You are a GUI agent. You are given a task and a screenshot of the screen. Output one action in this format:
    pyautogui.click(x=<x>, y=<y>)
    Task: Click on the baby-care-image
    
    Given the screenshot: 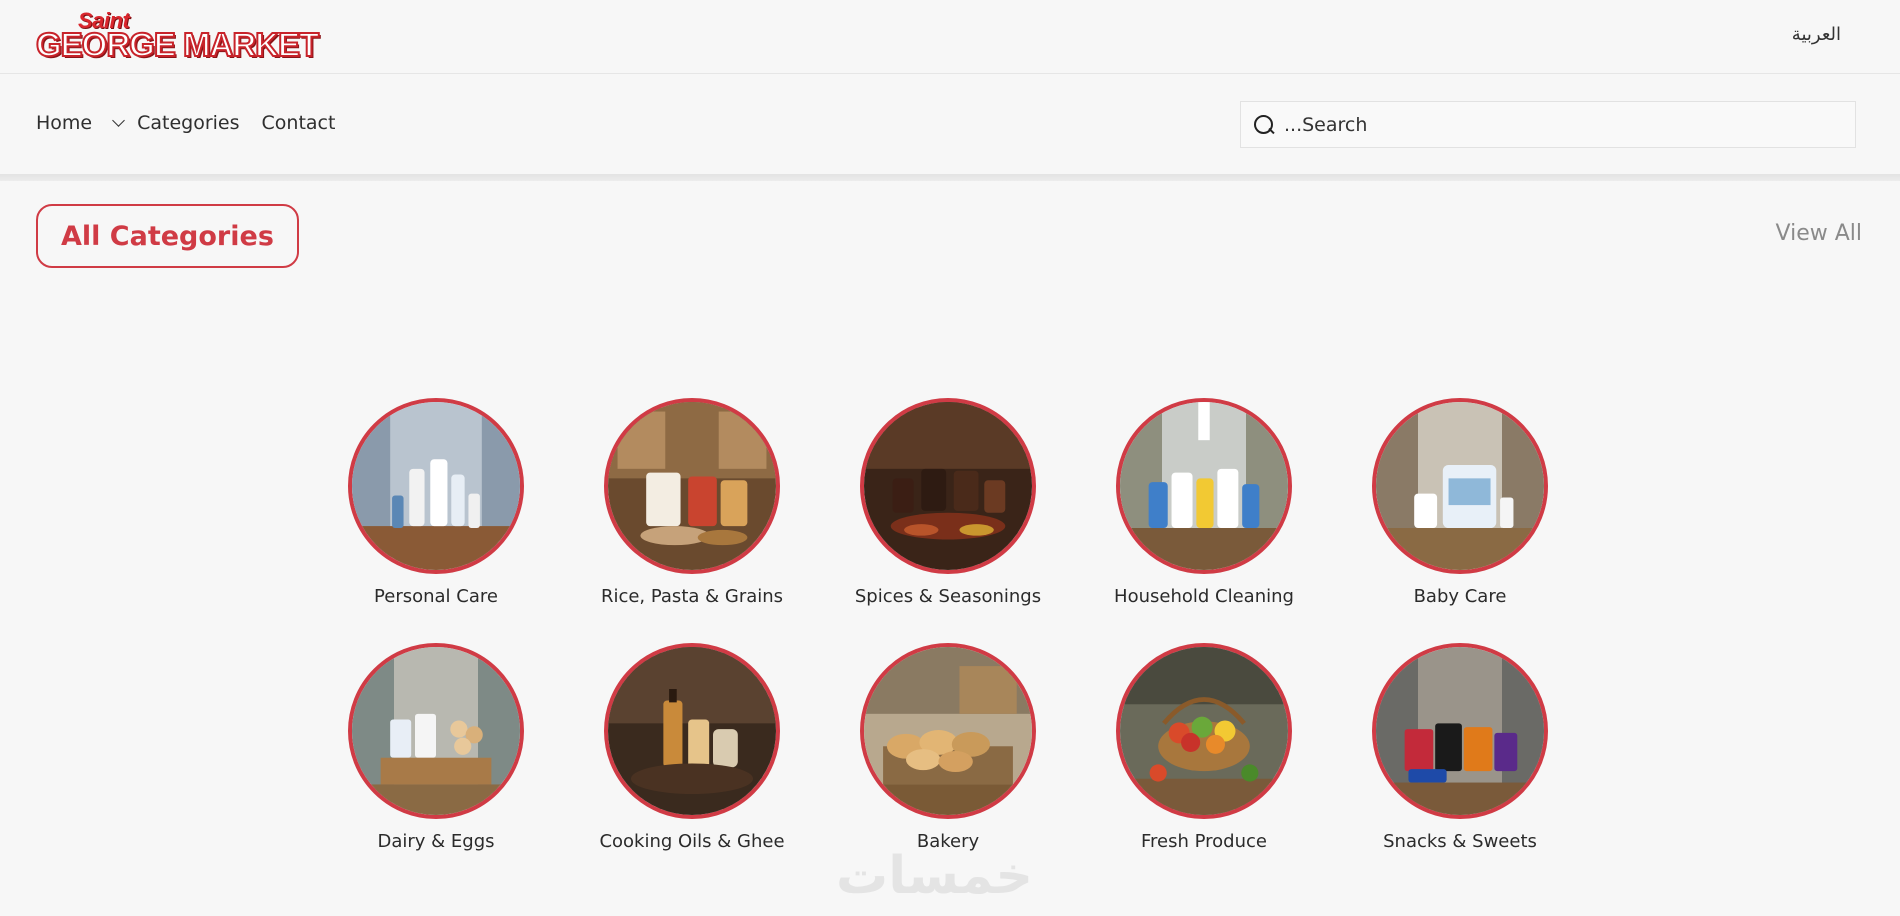 What is the action you would take?
    pyautogui.click(x=1460, y=486)
    